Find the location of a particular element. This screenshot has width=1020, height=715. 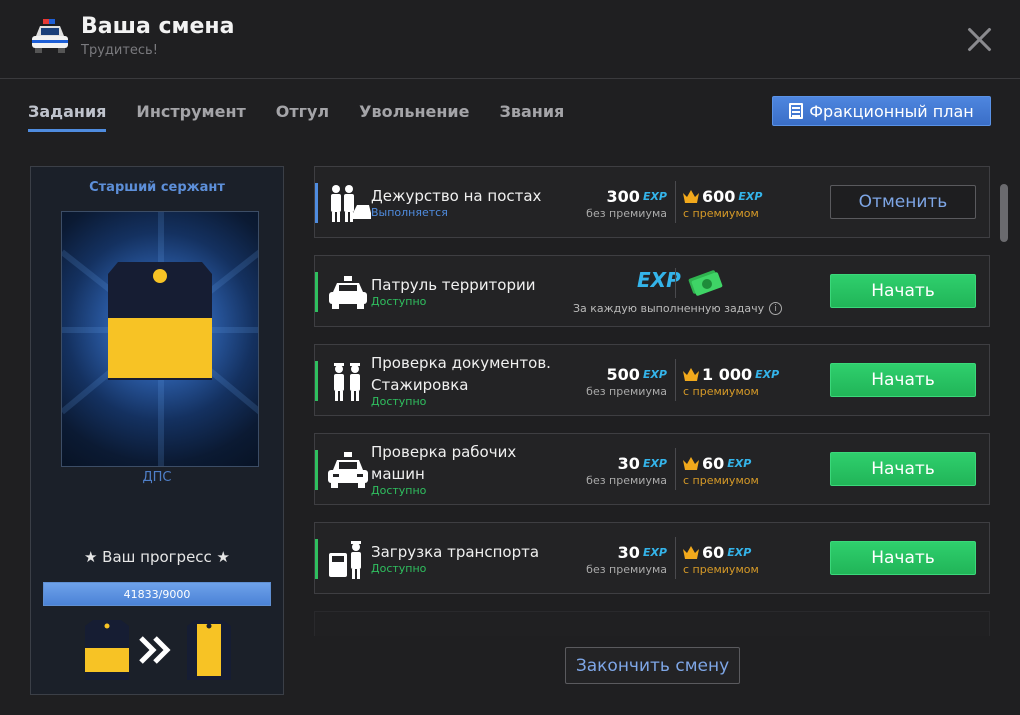

patrol-car-icon is located at coordinates (348, 292).